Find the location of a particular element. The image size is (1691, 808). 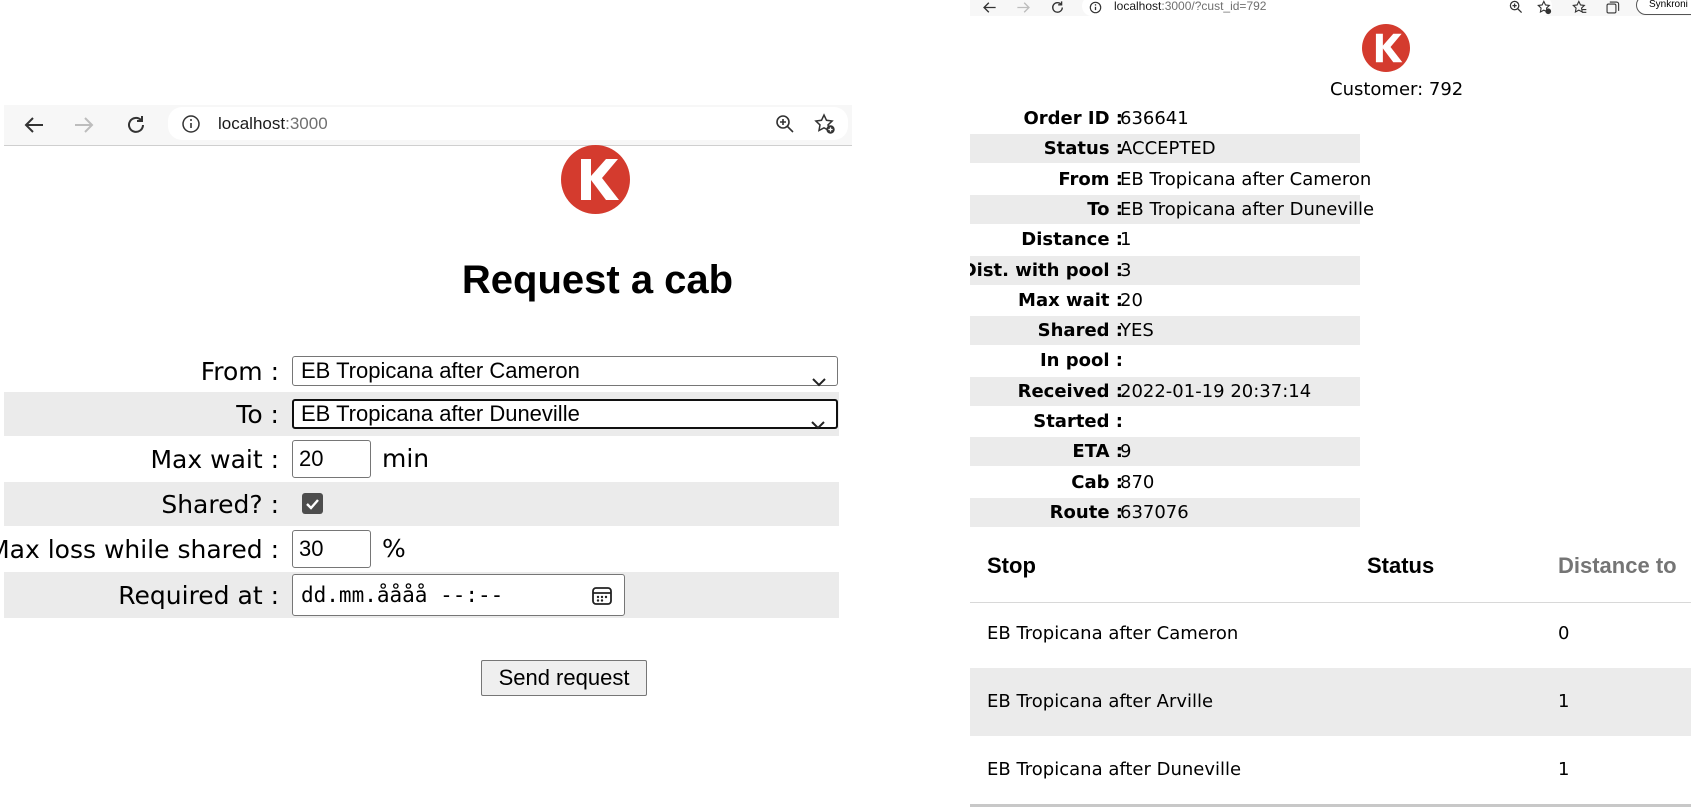

collections-icon is located at coordinates (1612, 8).